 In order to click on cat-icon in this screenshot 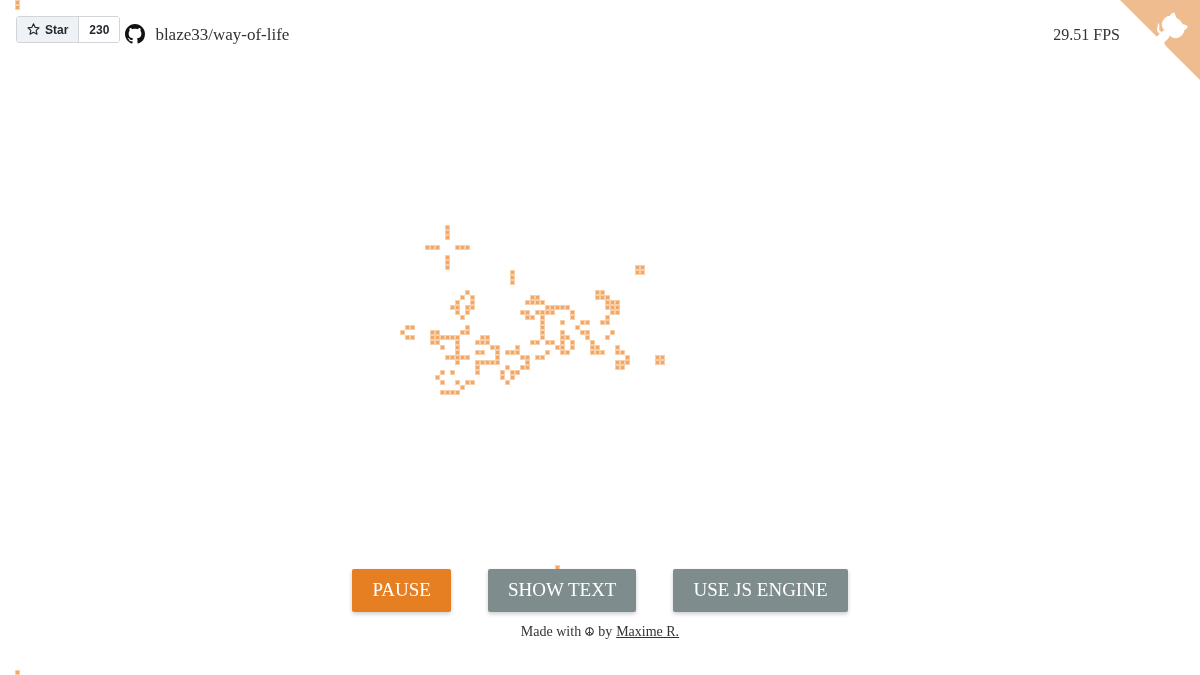, I will do `click(1172, 28)`.